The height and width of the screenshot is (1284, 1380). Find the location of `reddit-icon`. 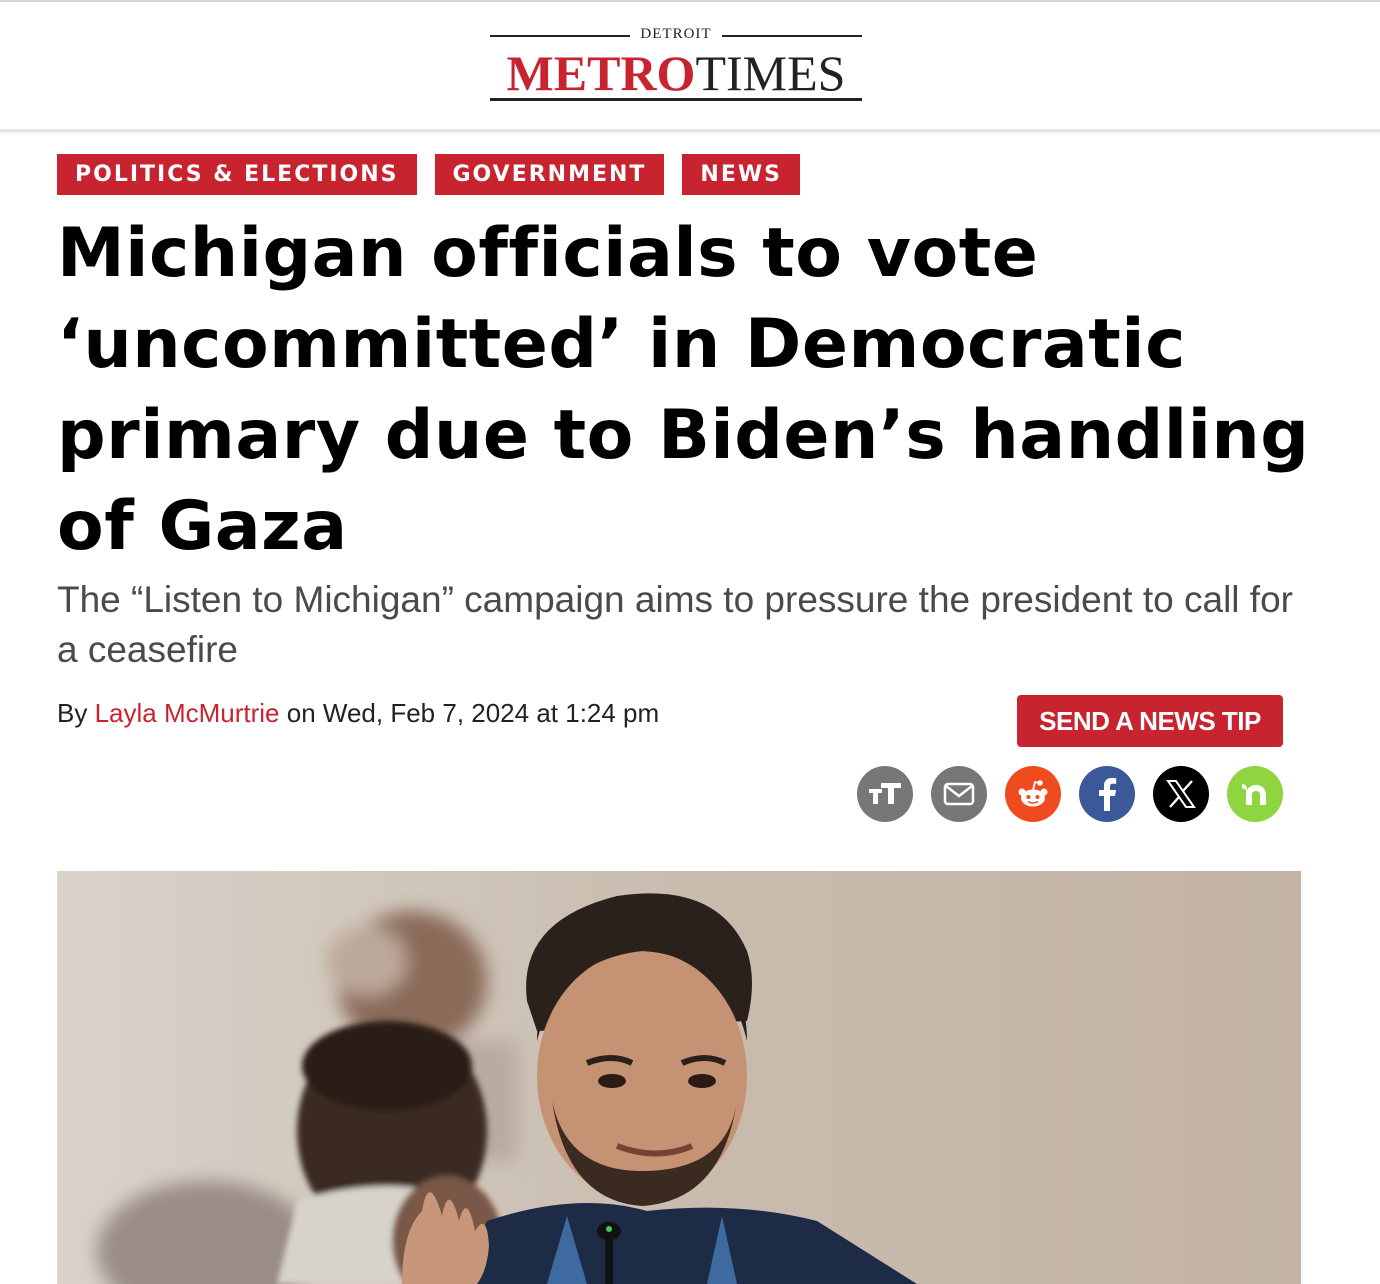

reddit-icon is located at coordinates (1033, 794).